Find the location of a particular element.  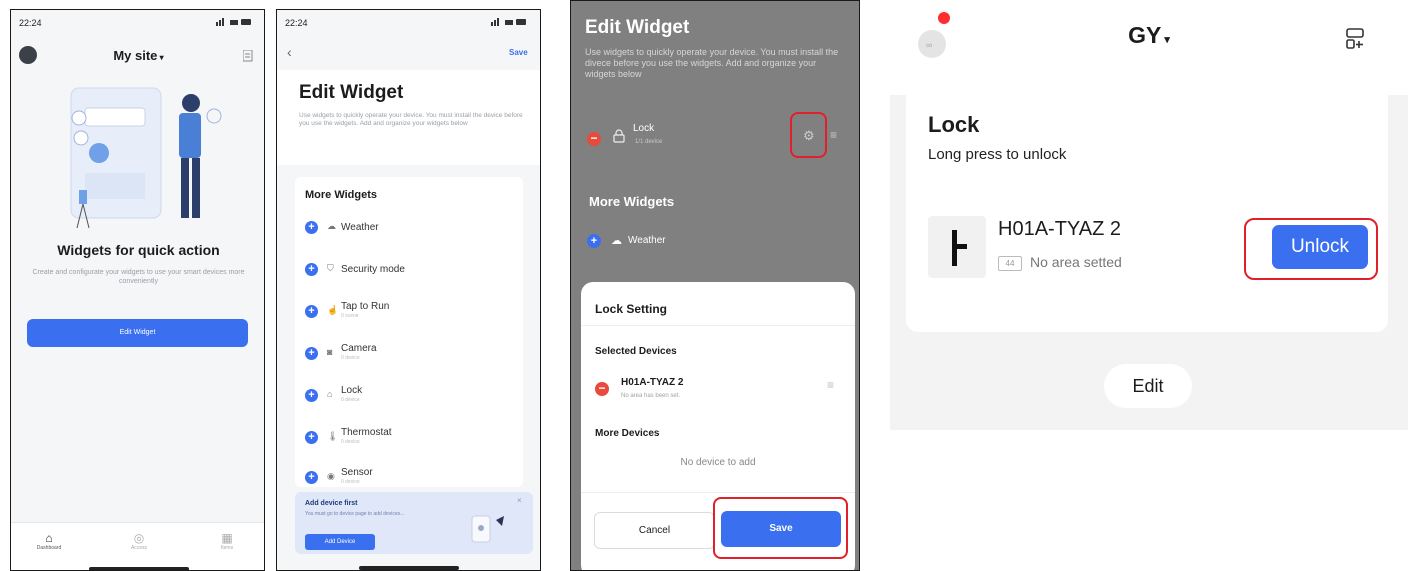

home-icon: ⌂ is located at coordinates (49, 538).